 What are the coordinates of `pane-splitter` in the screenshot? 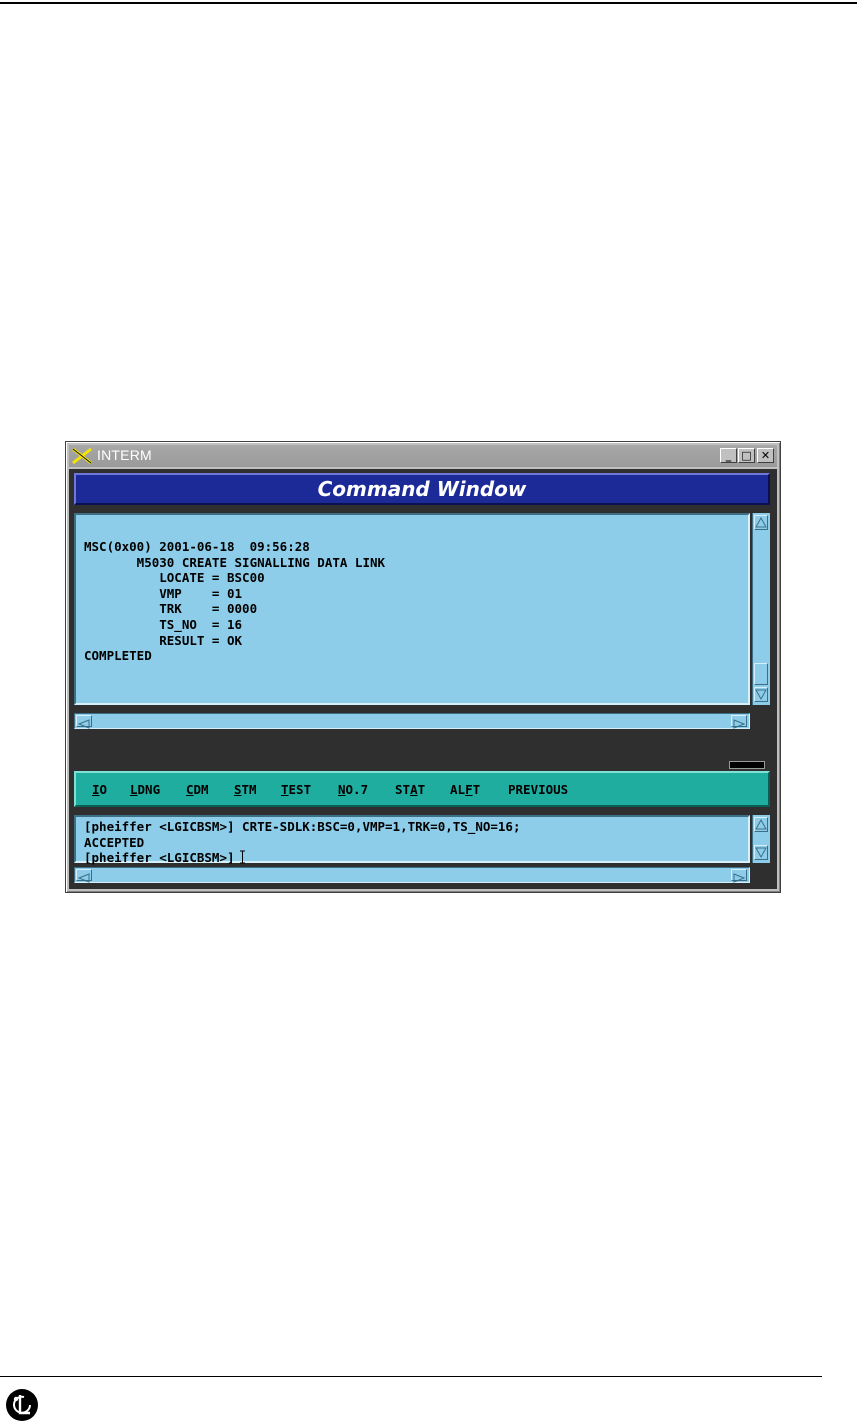 It's located at (747, 765).